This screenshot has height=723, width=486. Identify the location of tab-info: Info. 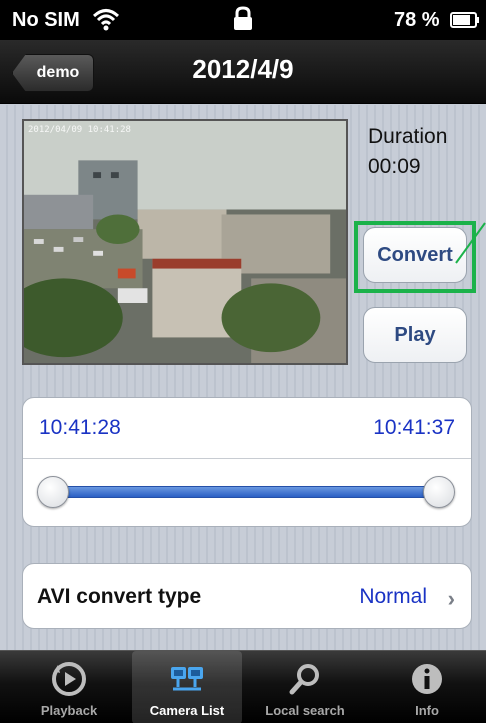
(427, 687).